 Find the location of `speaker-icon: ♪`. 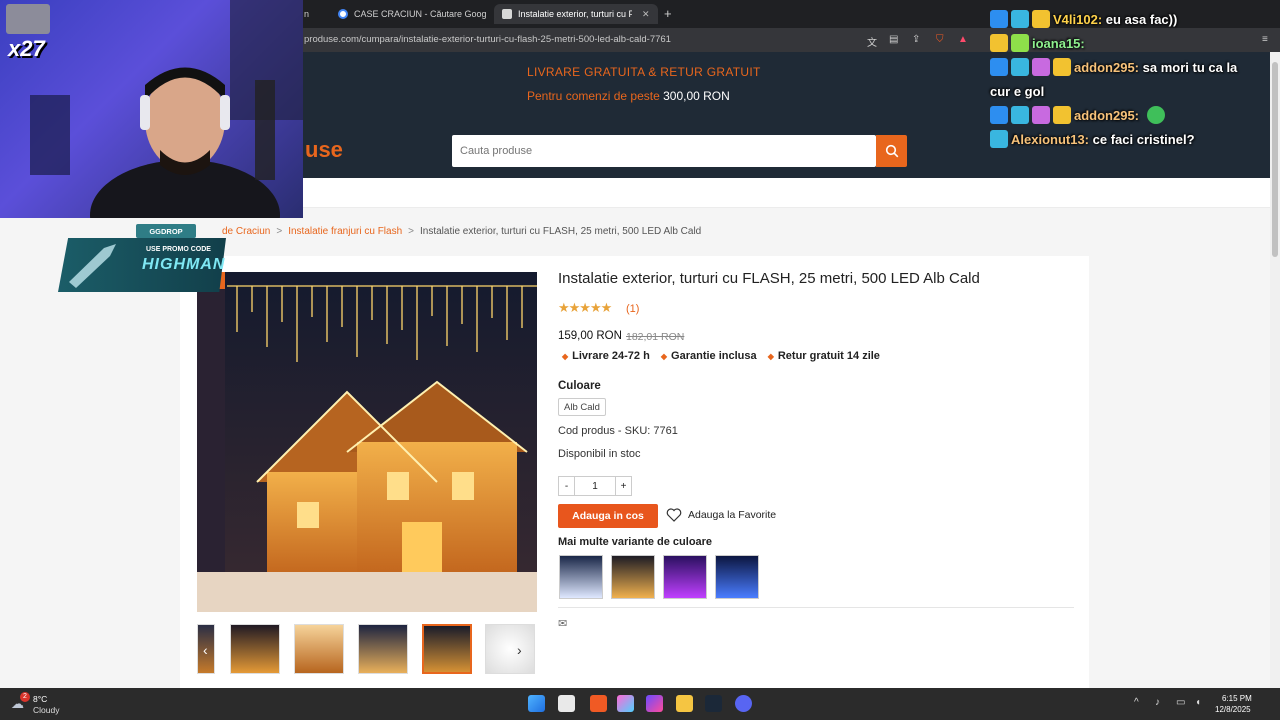

speaker-icon: ♪ is located at coordinates (1157, 702).